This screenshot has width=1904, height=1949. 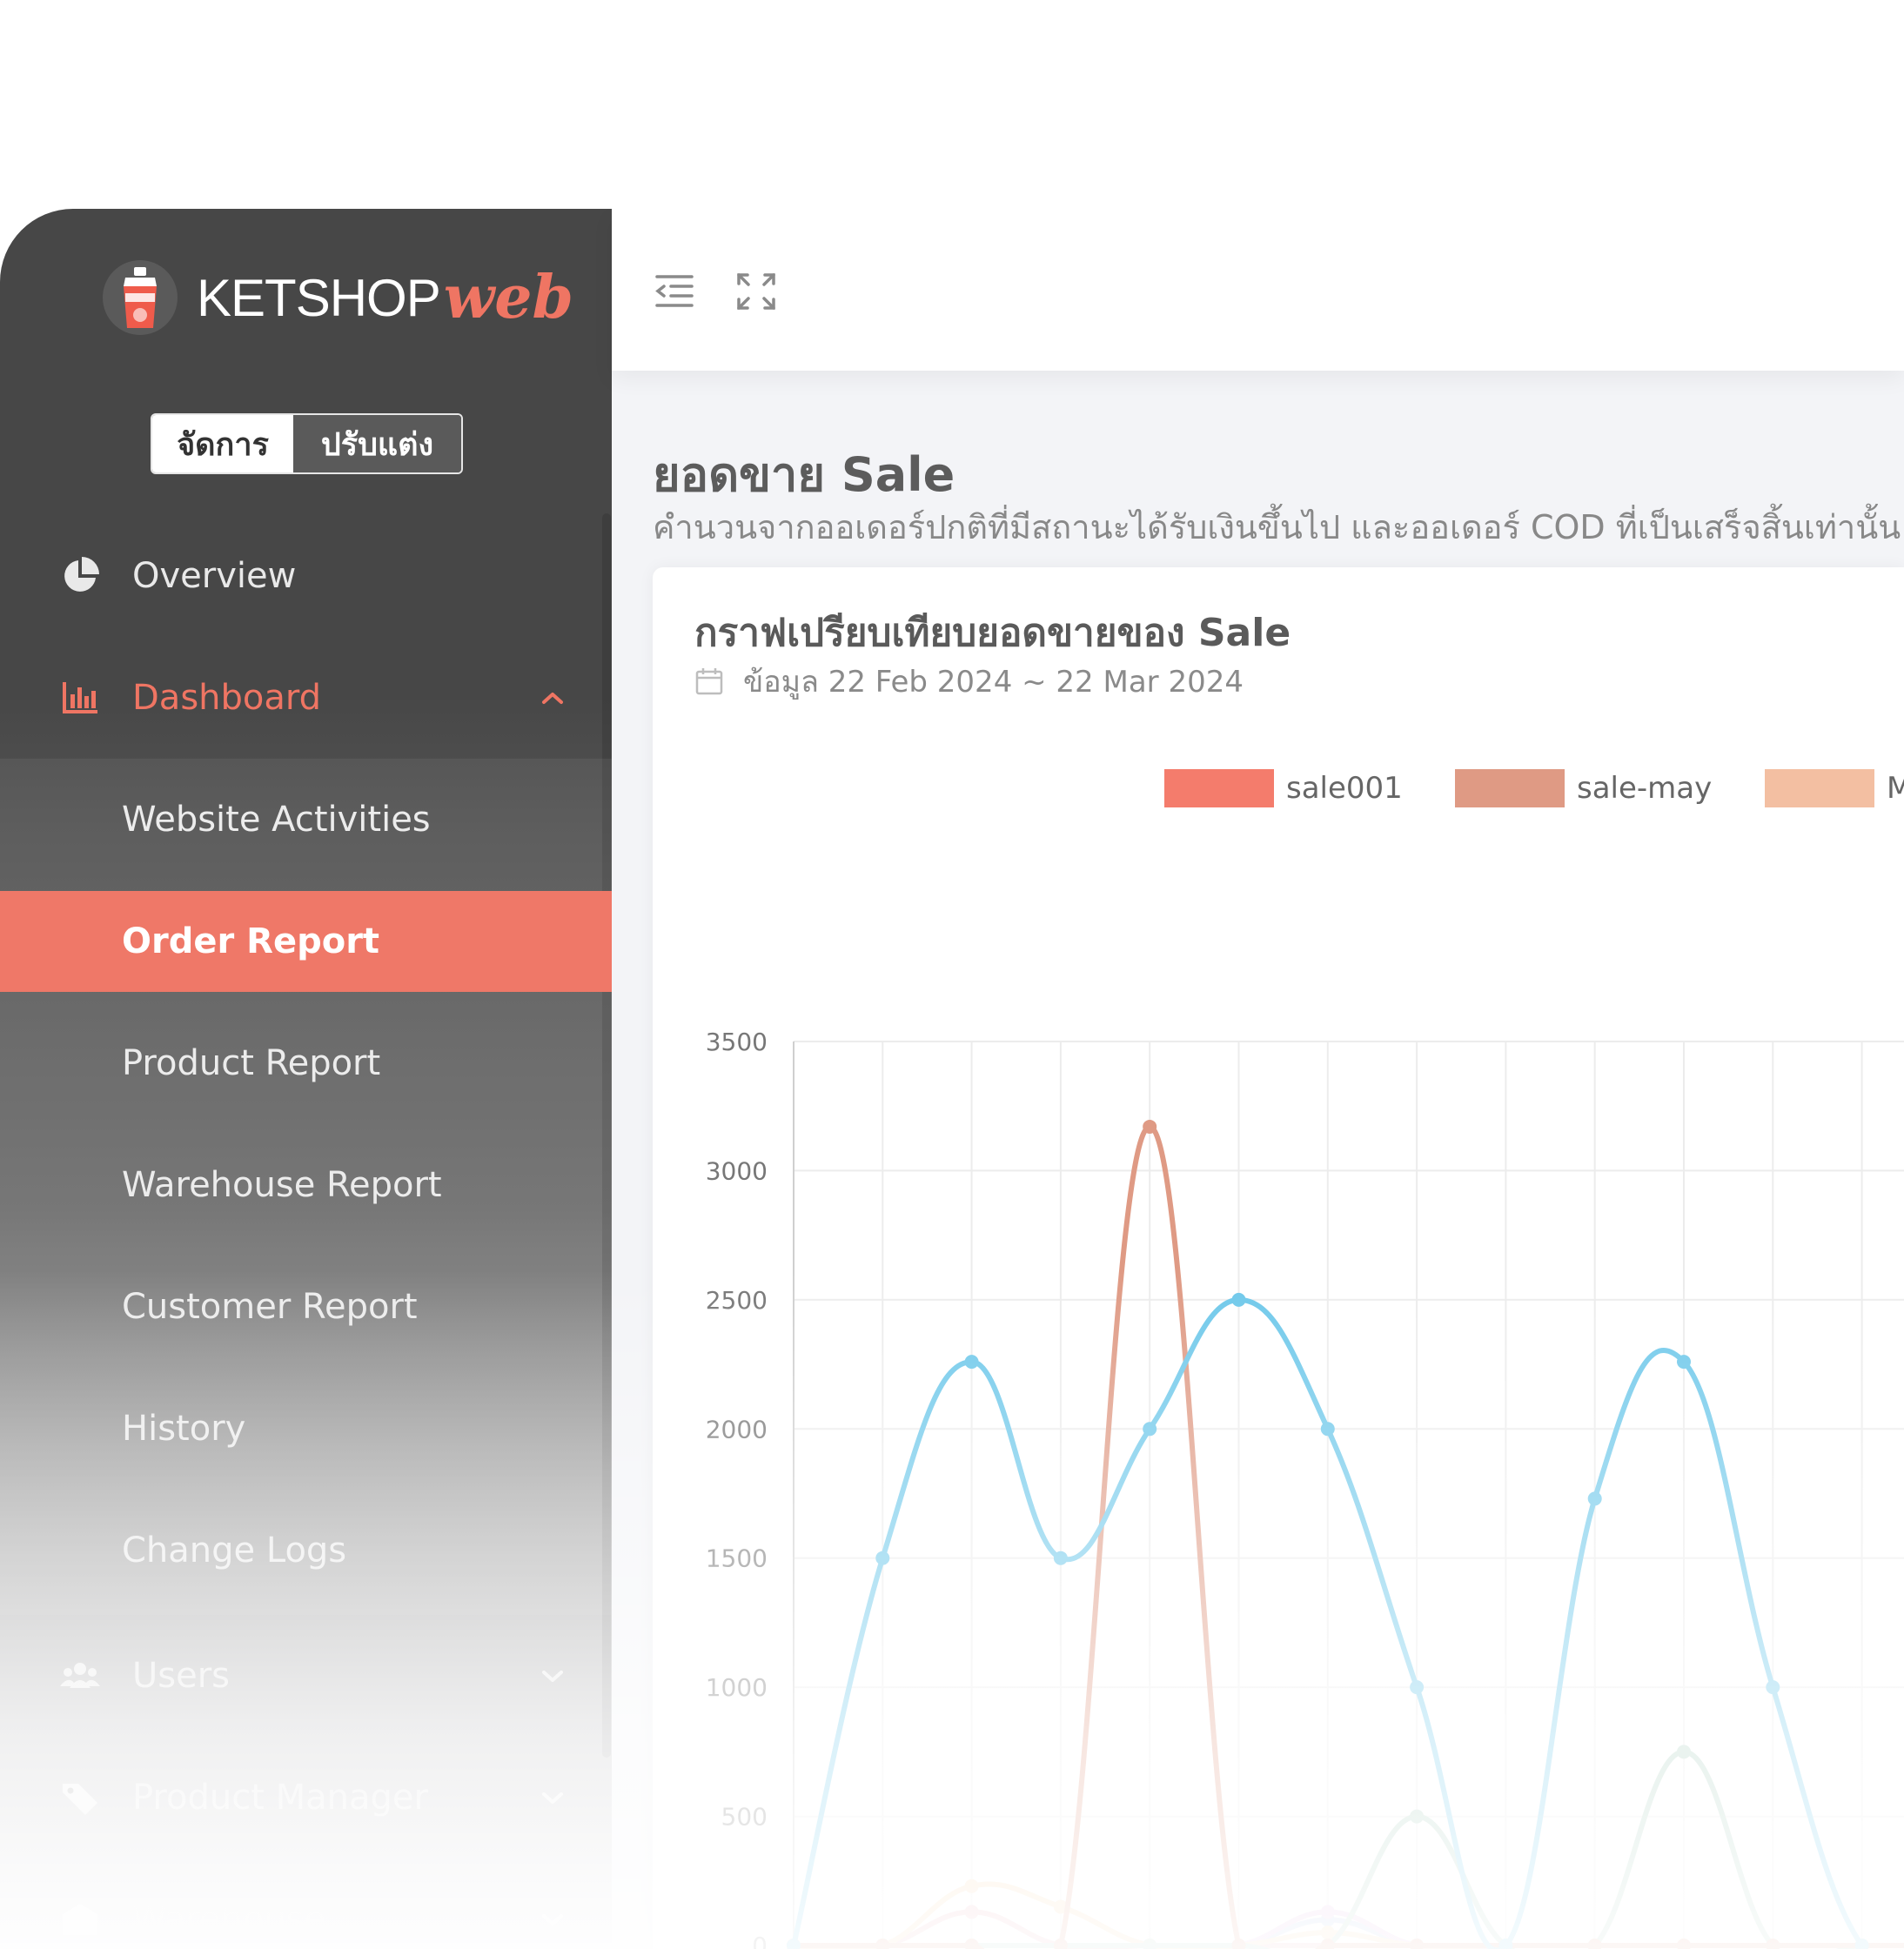 What do you see at coordinates (1895, 788) in the screenshot?
I see `legend-label: May` at bounding box center [1895, 788].